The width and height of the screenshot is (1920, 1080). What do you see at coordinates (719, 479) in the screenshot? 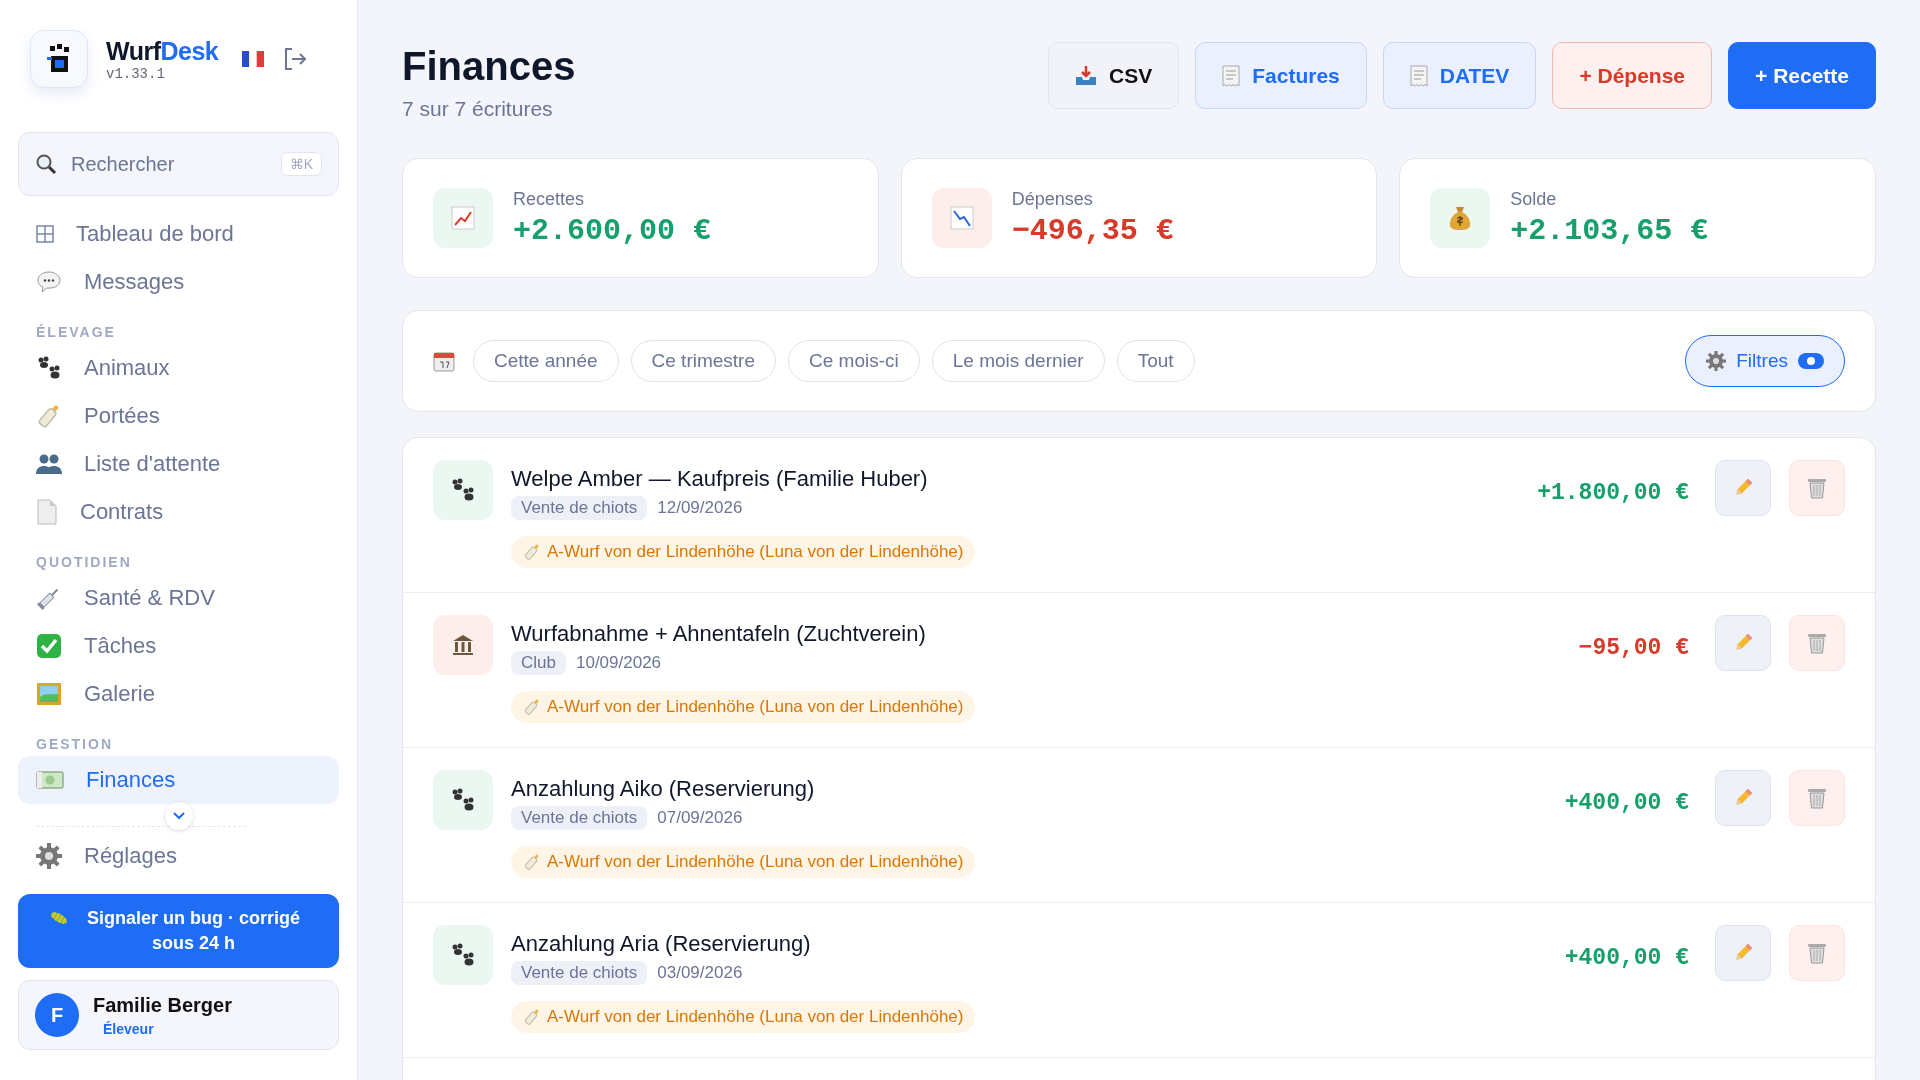
I see `entry-title: Welpe Amber — Kaufpreis (Familie Huber)` at bounding box center [719, 479].